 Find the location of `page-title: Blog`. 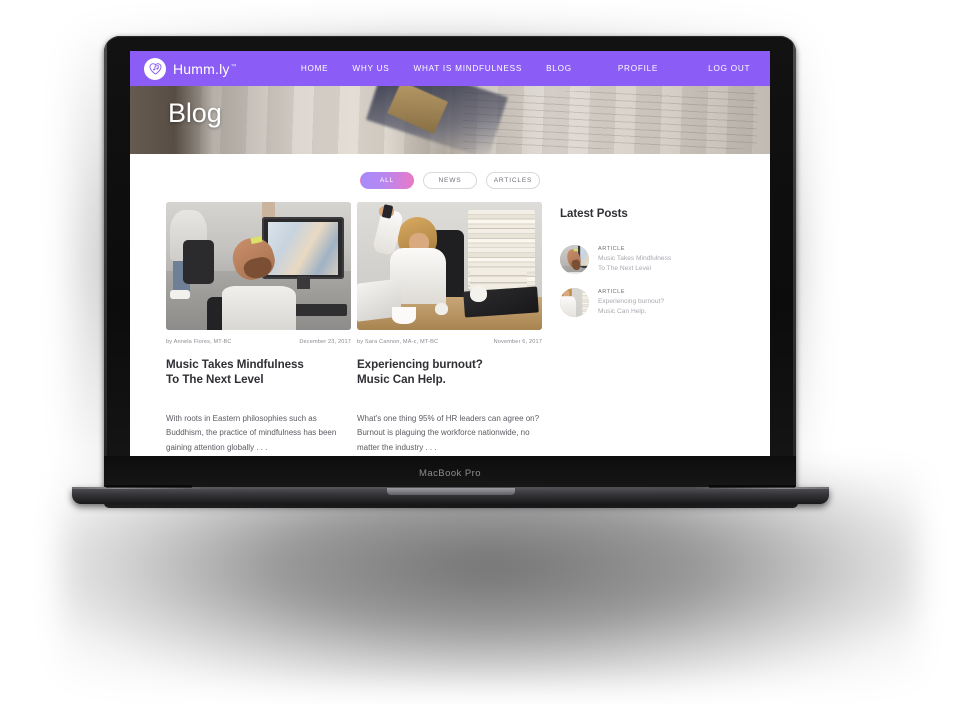

page-title: Blog is located at coordinates (195, 113).